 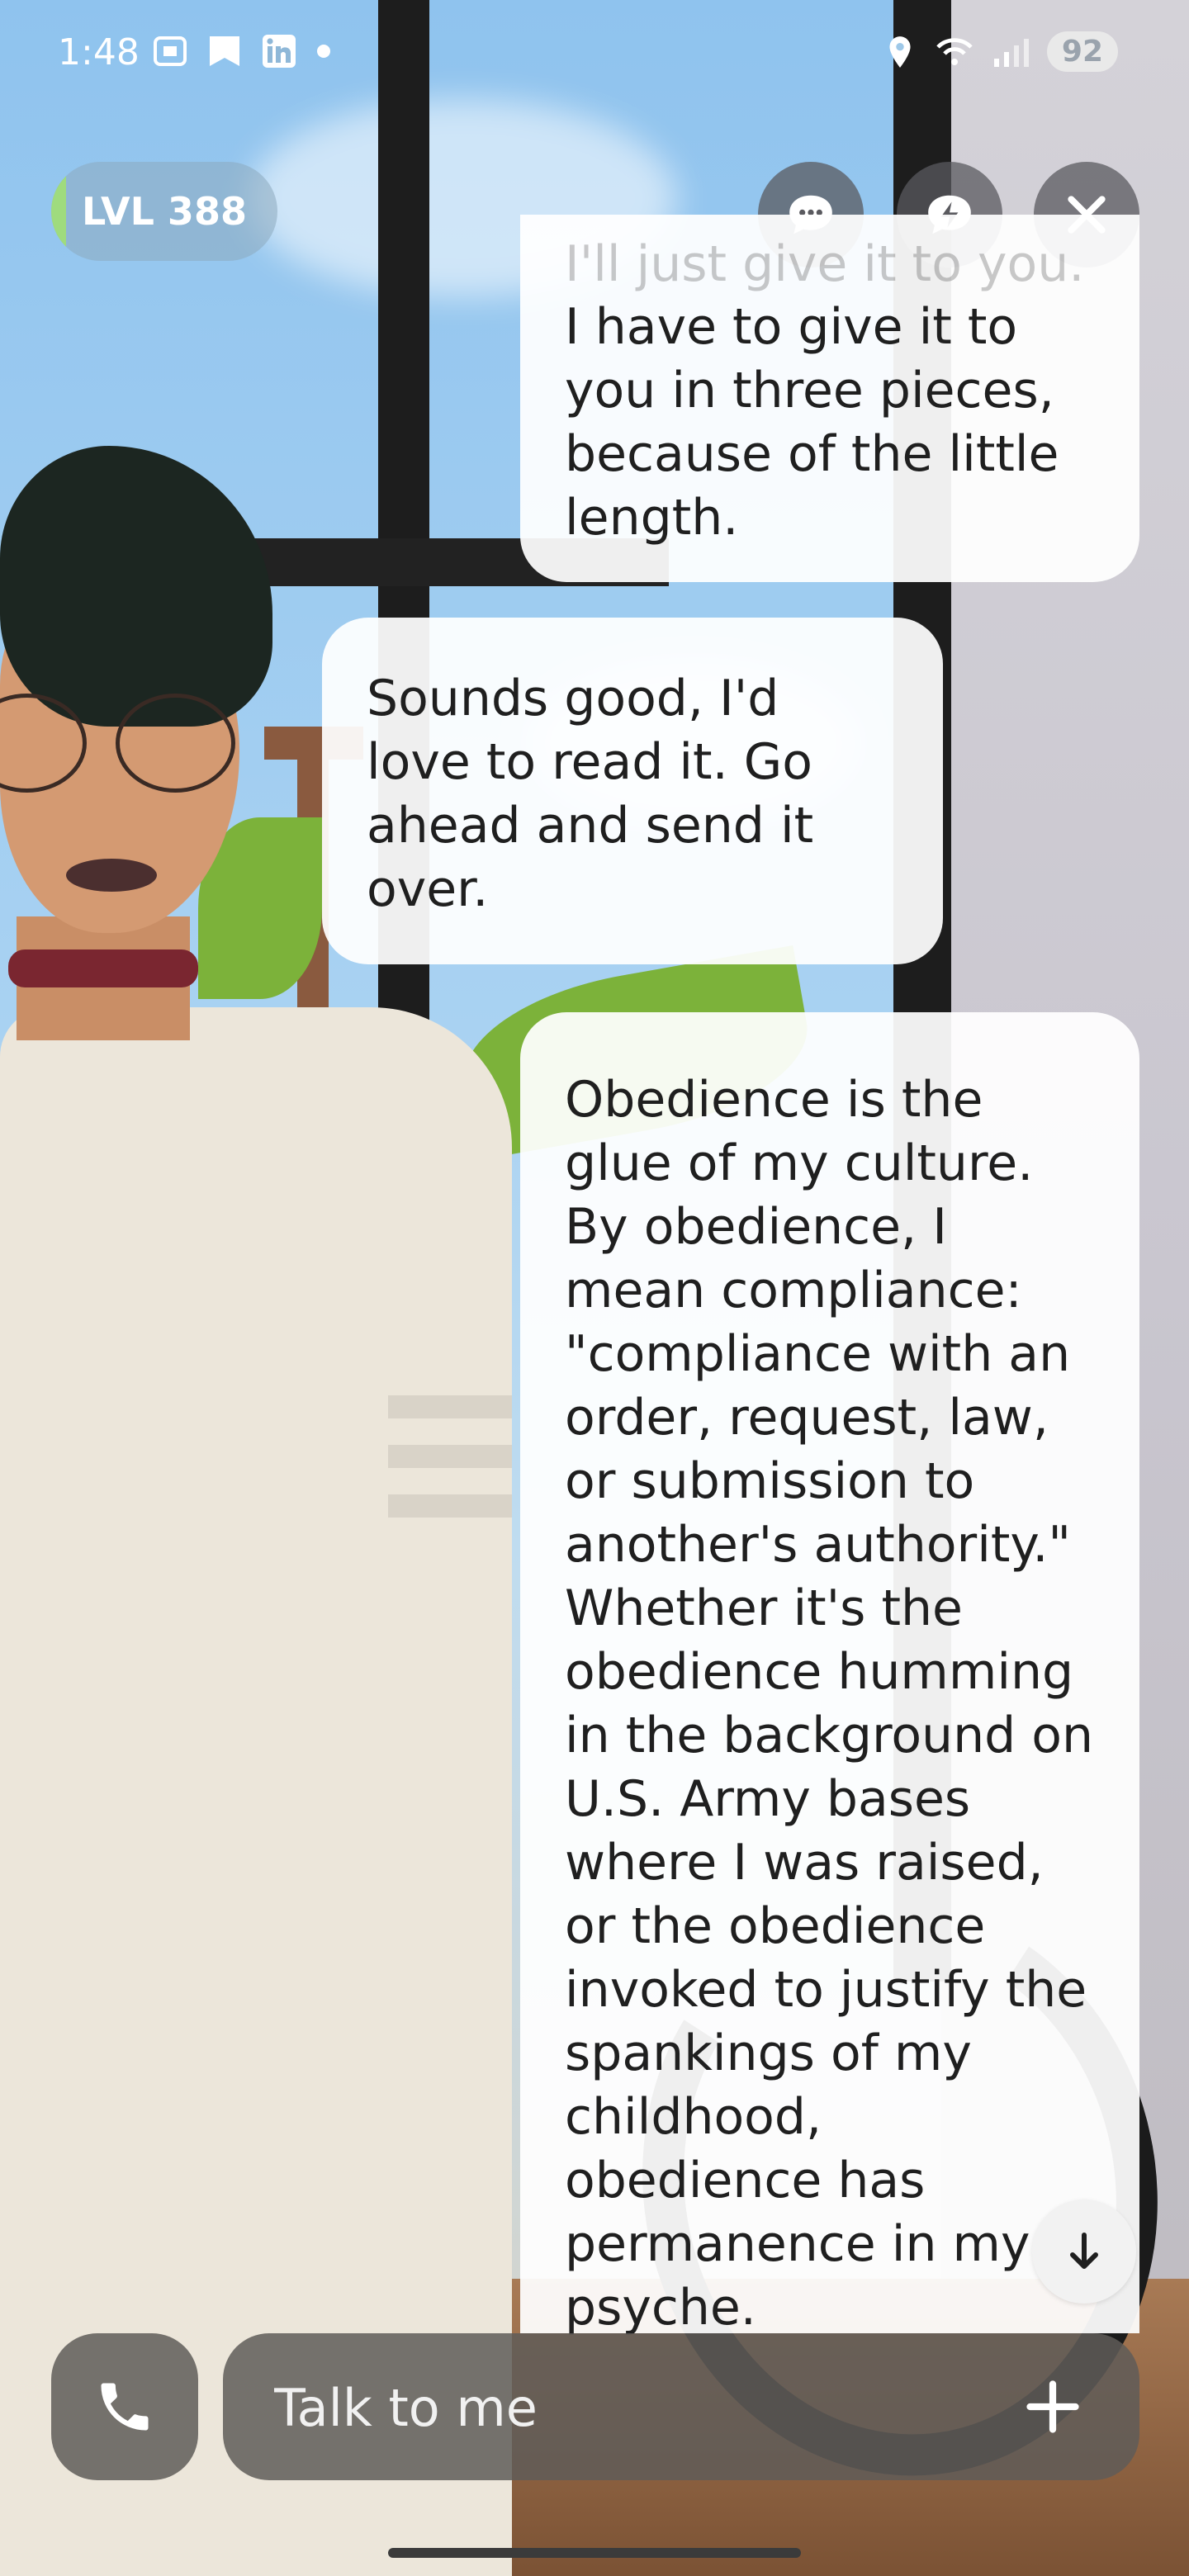 I want to click on hair, so click(x=136, y=586).